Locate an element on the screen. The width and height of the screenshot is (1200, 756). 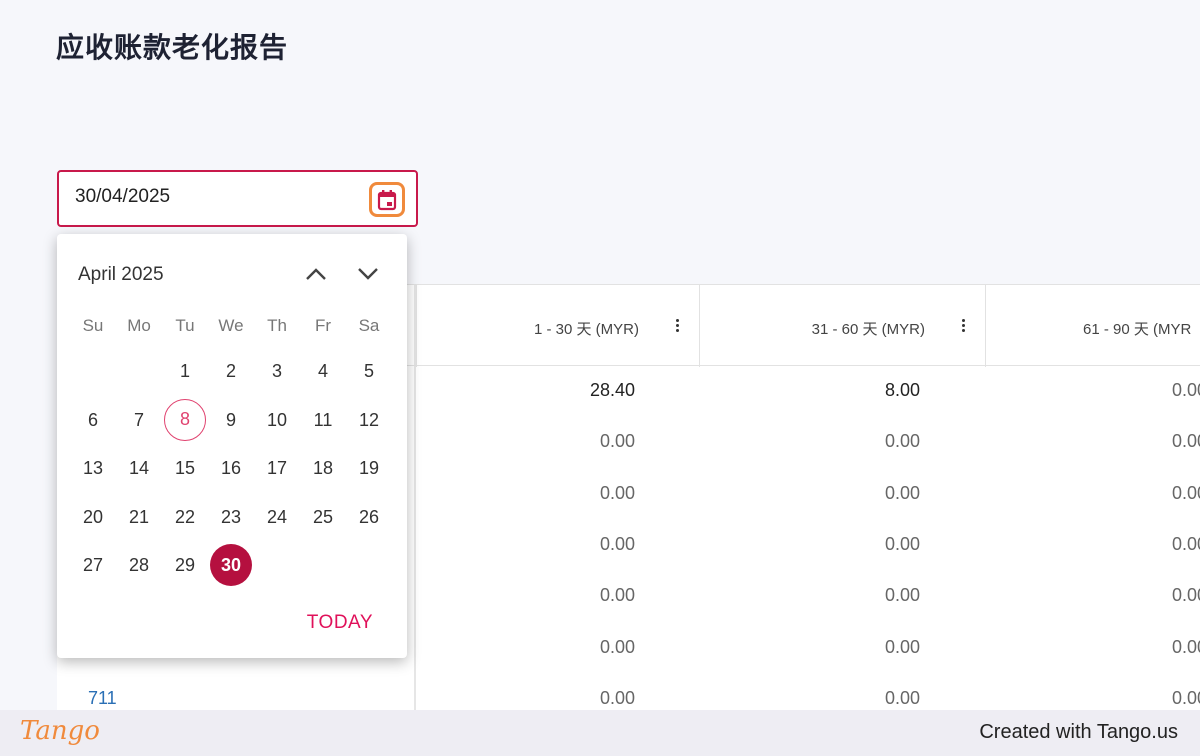
weekday-label: Mo is located at coordinates (139, 325).